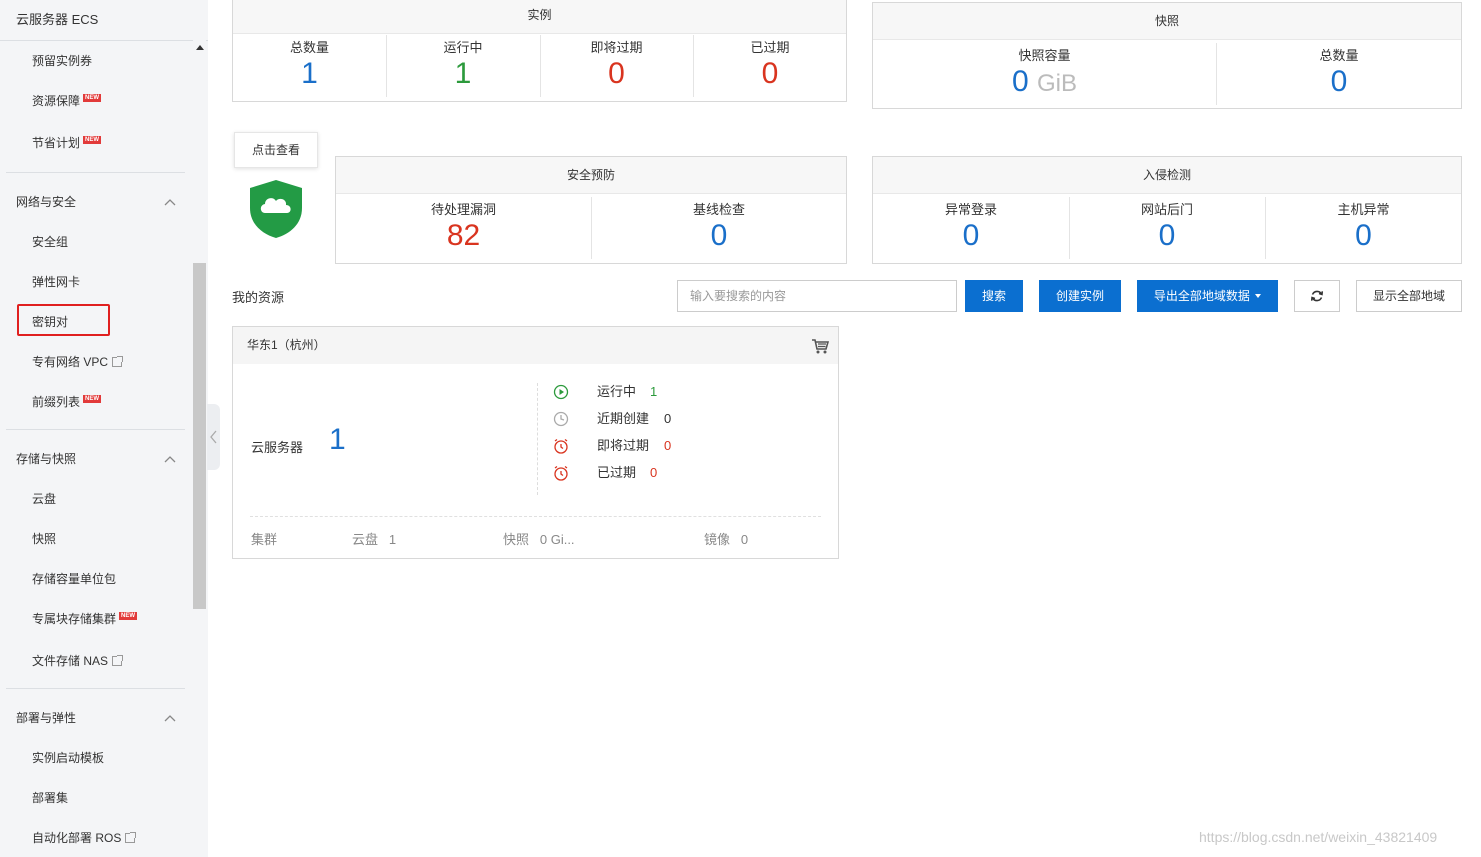  I want to click on instances-expiring-label: 即将过期, so click(616, 46).